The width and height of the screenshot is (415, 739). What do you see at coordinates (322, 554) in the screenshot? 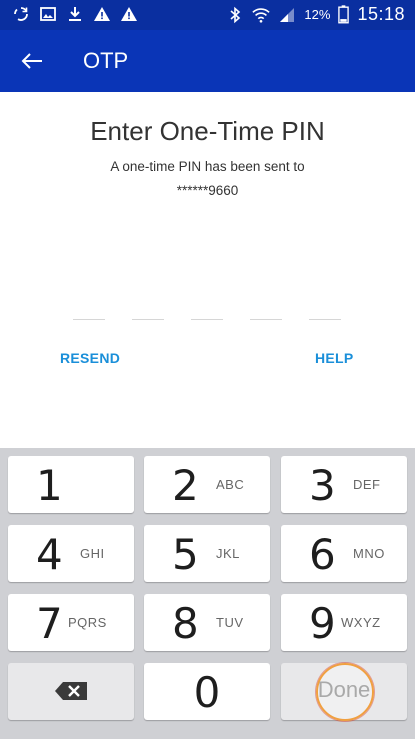
I see `key-digit: 6` at bounding box center [322, 554].